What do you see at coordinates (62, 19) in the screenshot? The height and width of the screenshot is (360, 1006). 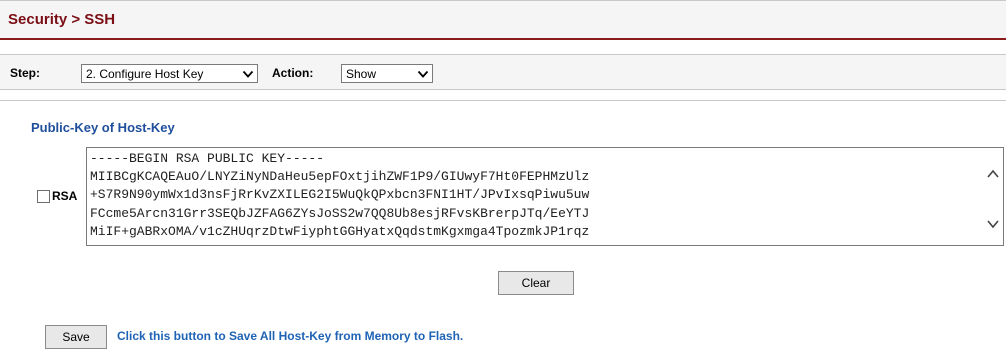 I see `page-title: Security > SSH` at bounding box center [62, 19].